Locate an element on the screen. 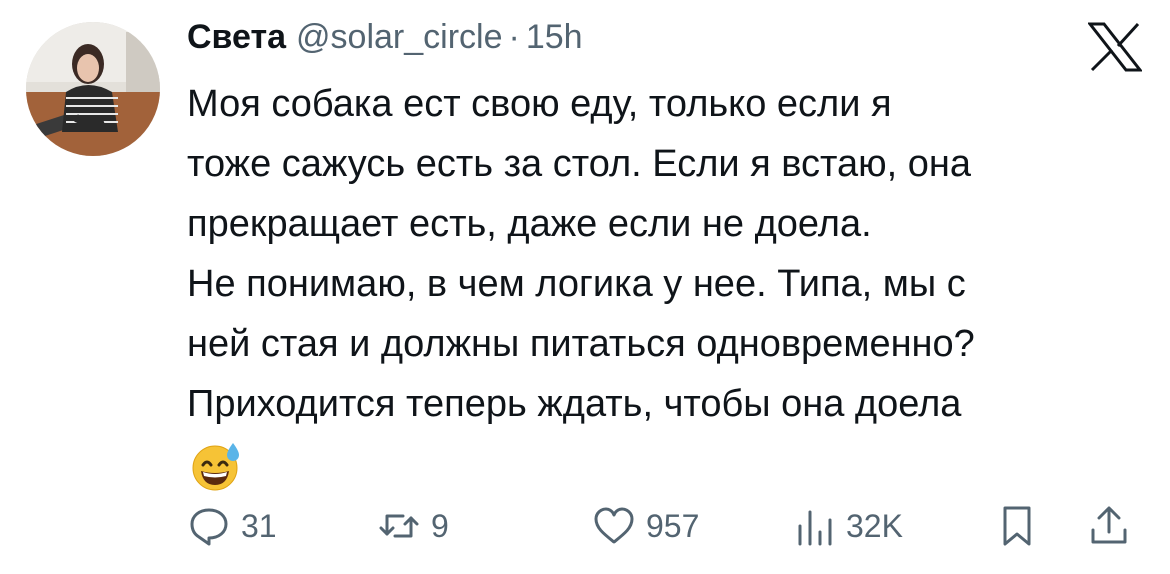 The height and width of the screenshot is (574, 1170). avatar is located at coordinates (93, 89).